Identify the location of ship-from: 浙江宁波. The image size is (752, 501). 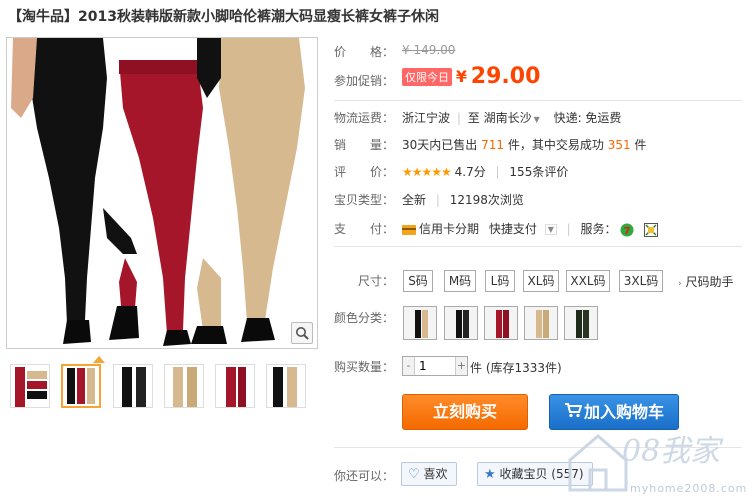
(426, 118).